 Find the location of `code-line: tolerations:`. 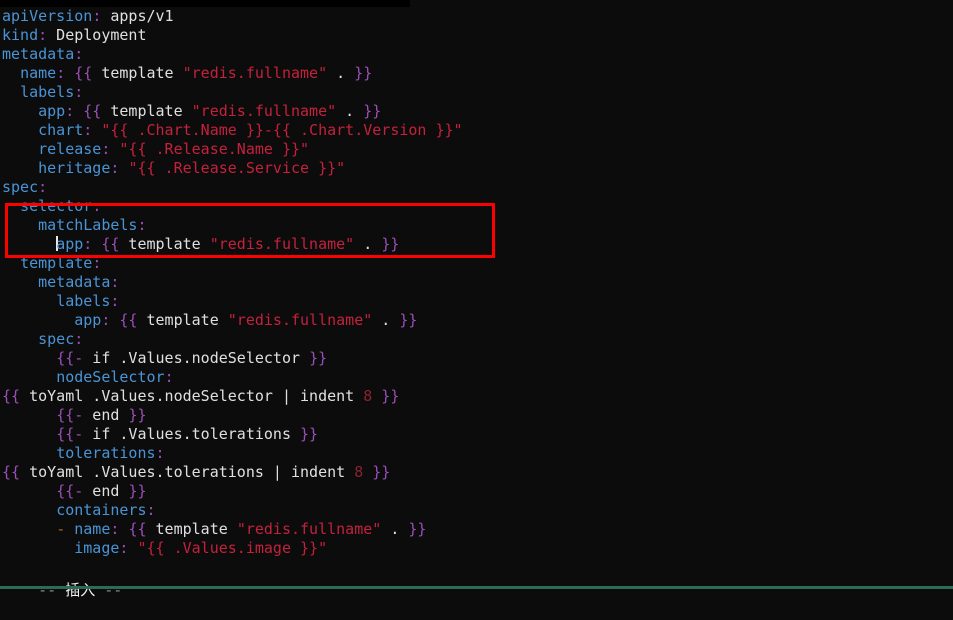

code-line: tolerations: is located at coordinates (476, 453).